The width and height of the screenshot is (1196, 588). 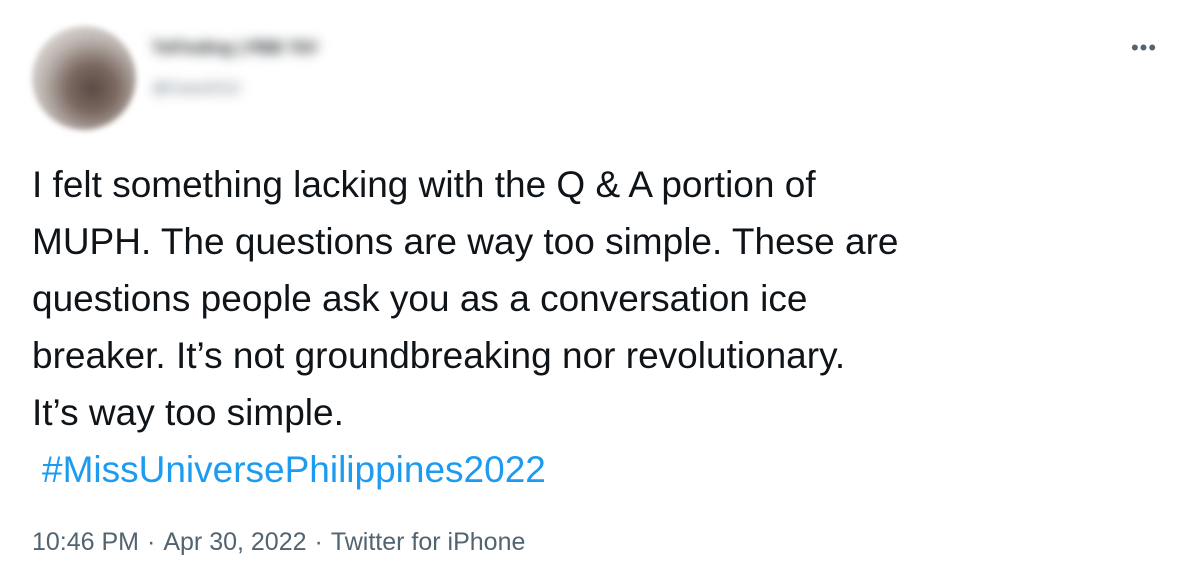 What do you see at coordinates (85, 542) in the screenshot?
I see `tweet-time: 10:46 PM` at bounding box center [85, 542].